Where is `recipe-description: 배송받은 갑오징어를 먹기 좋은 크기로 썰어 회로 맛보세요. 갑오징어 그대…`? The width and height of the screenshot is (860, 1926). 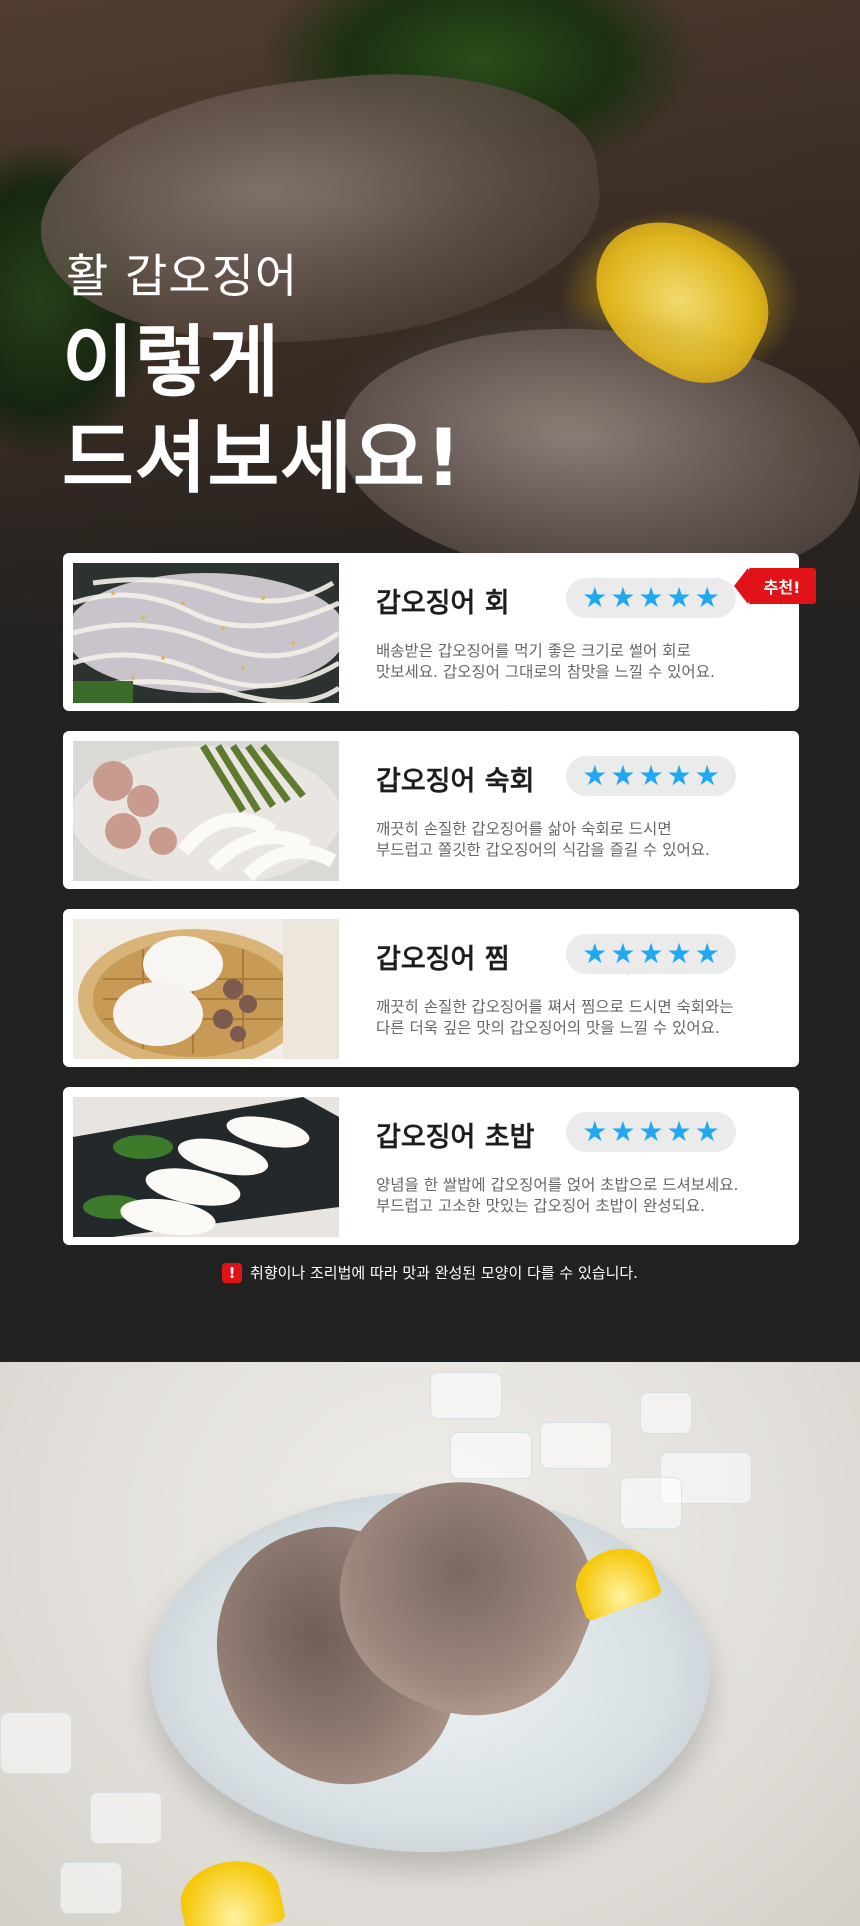
recipe-description: 배송받은 갑오징어를 먹기 좋은 크기로 썰어 회로 맛보세요. 갑오징어 그대… is located at coordinates (581, 662).